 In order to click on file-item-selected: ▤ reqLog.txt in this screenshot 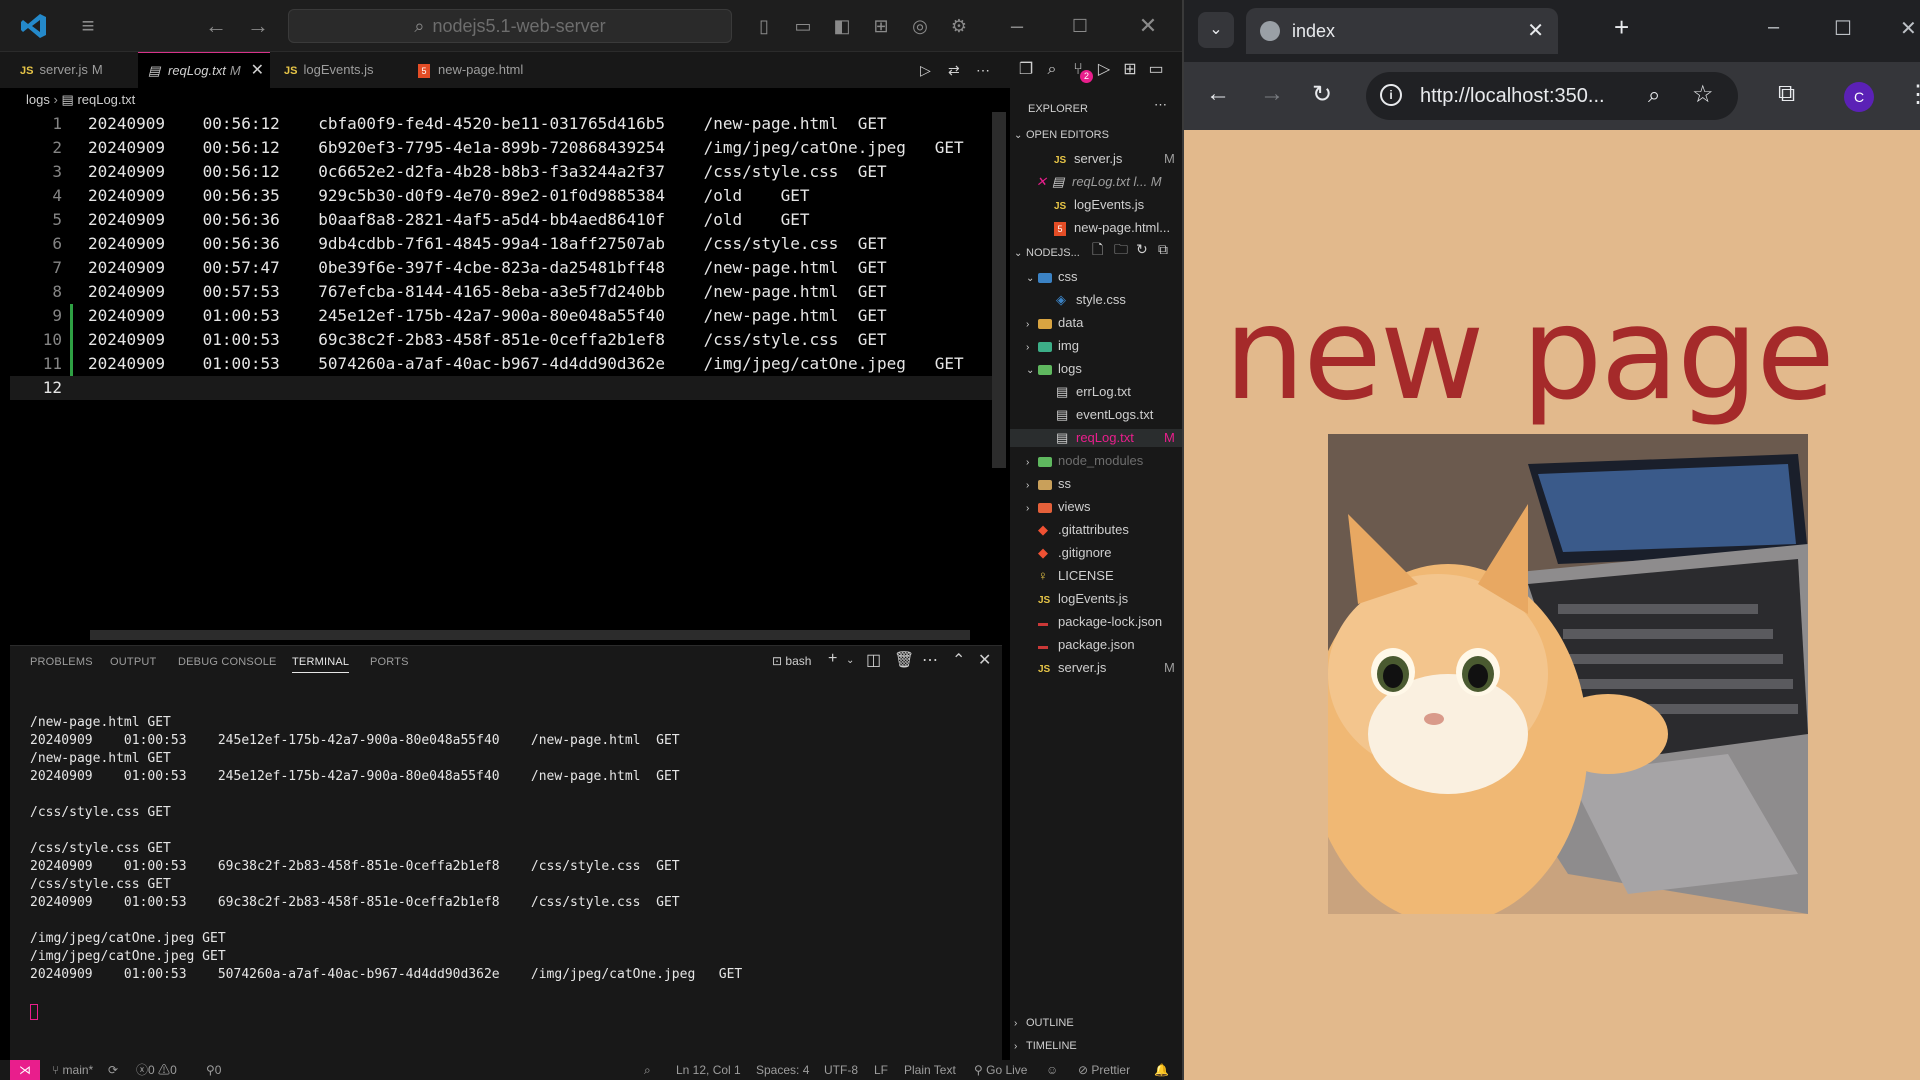, I will do `click(1096, 438)`.